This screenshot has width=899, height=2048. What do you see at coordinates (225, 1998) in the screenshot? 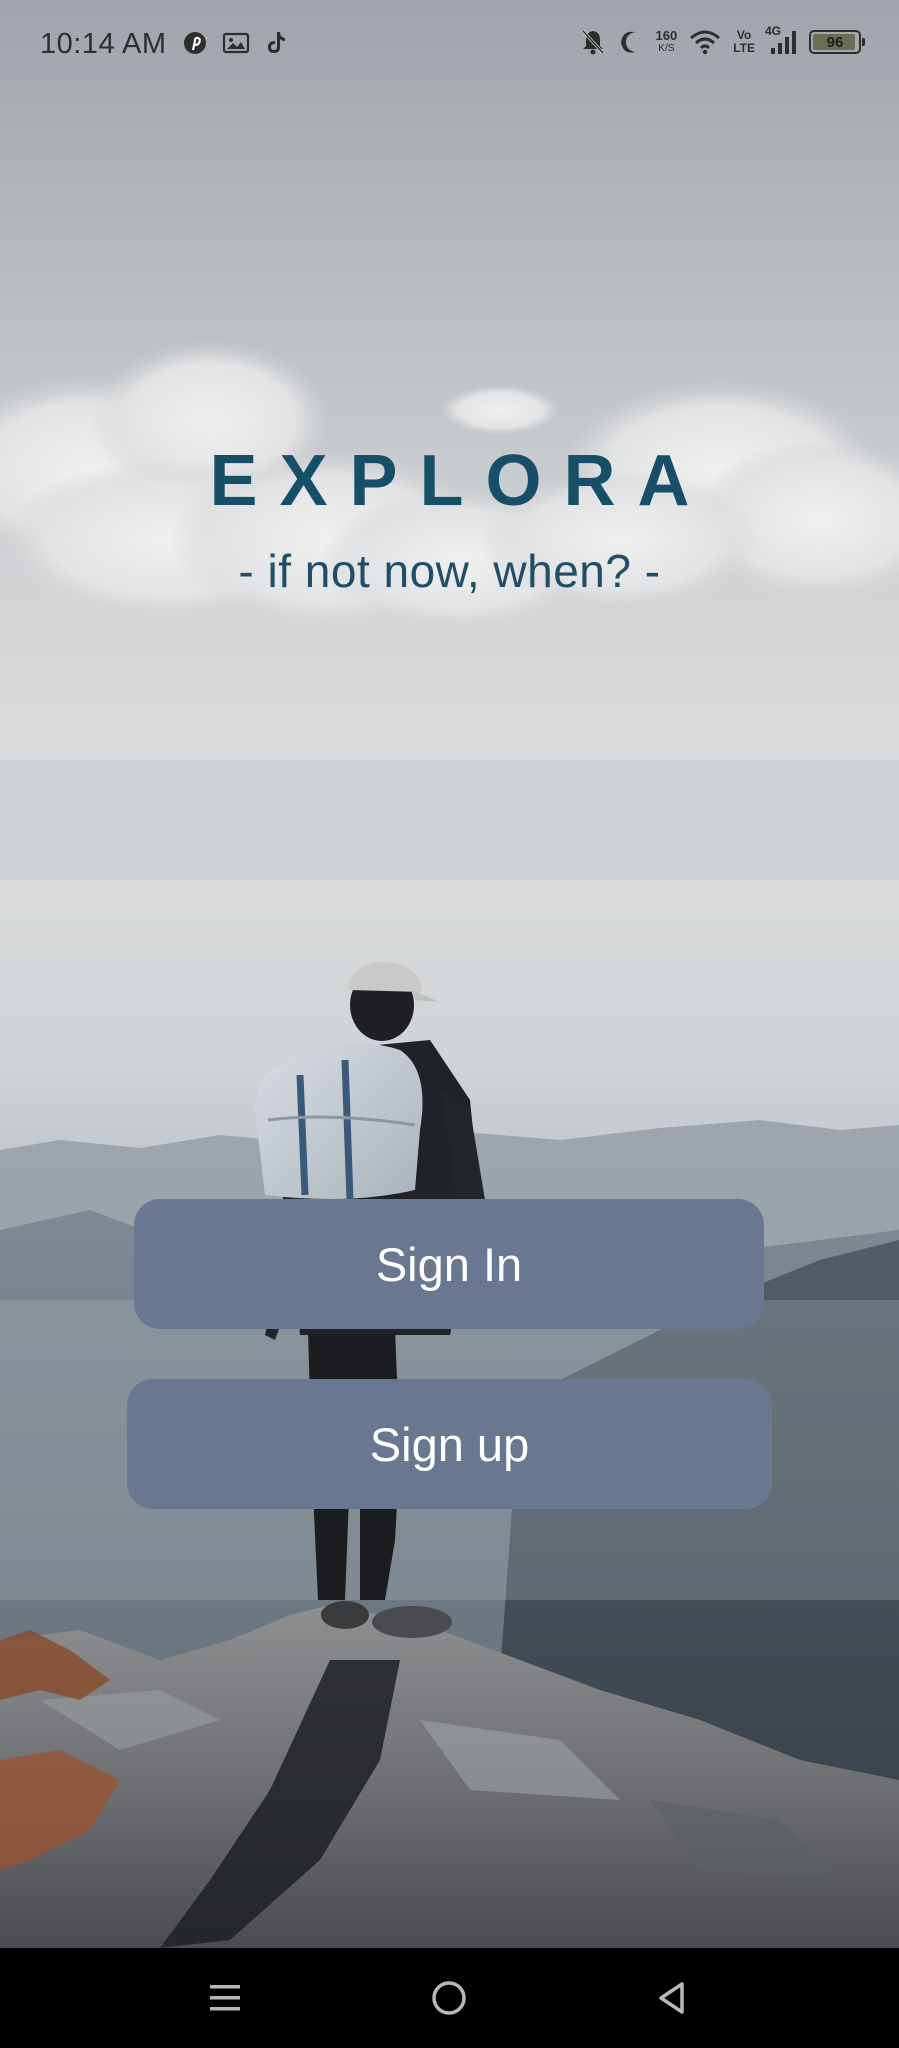
I see `menu-icon` at bounding box center [225, 1998].